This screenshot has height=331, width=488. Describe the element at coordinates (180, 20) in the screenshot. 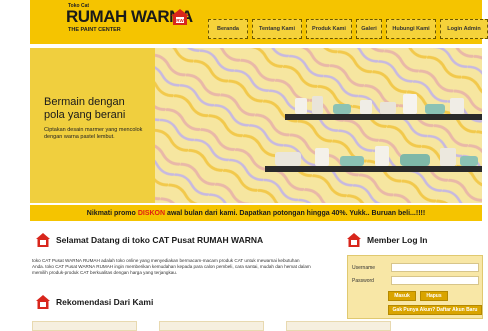

I see `svg-text: RW` at that location.